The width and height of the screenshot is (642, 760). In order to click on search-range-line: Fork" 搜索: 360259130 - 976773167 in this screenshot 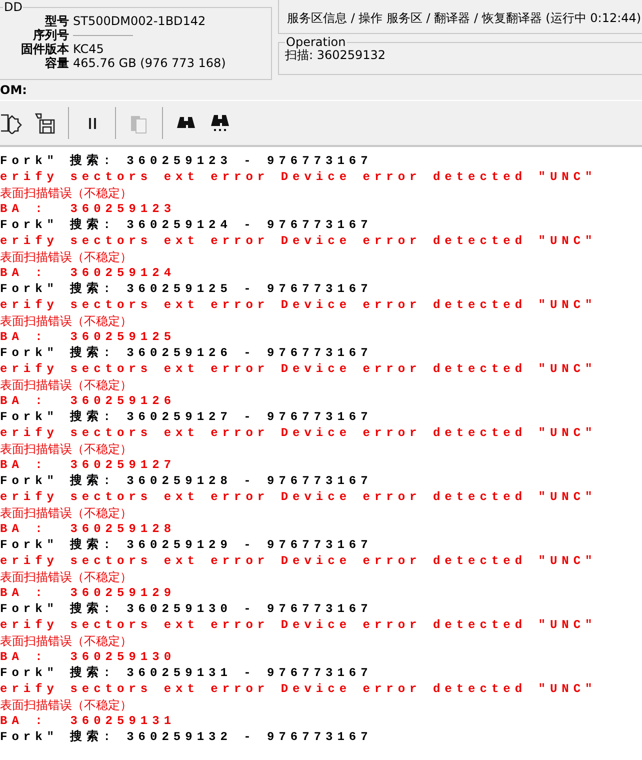, I will do `click(186, 609)`.